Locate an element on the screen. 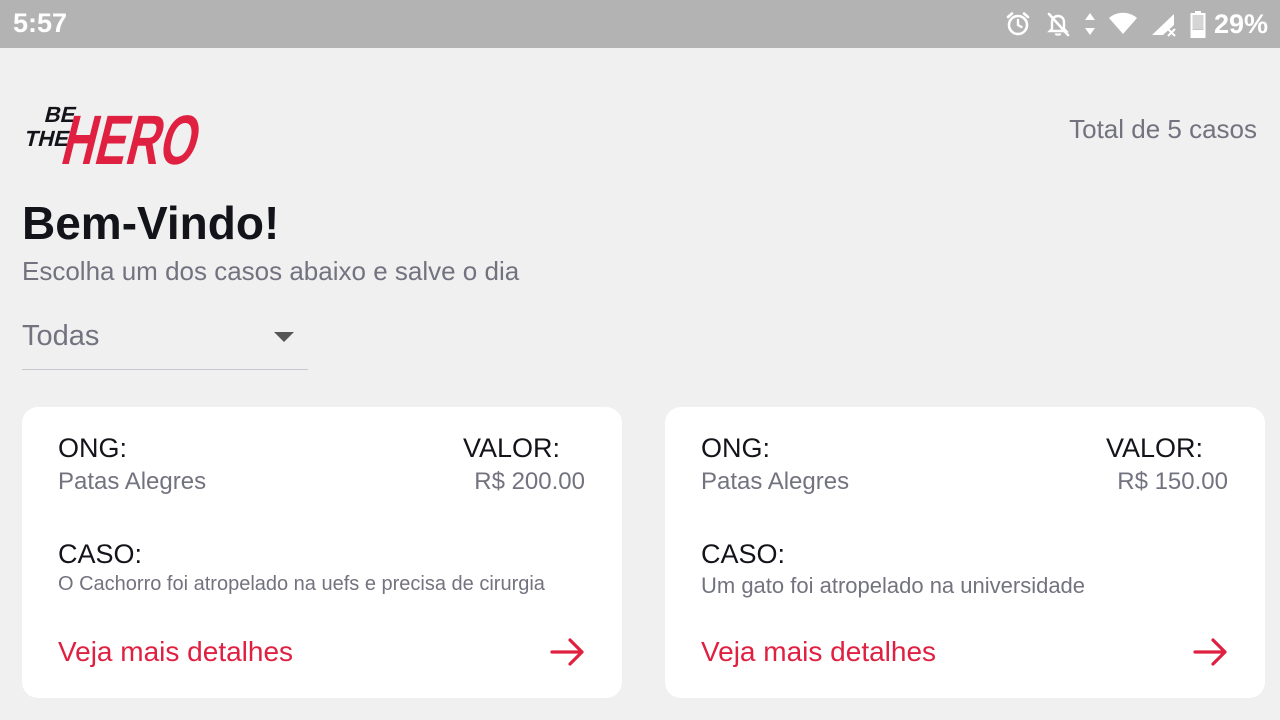  logo-text-hero: HERO is located at coordinates (131, 136).